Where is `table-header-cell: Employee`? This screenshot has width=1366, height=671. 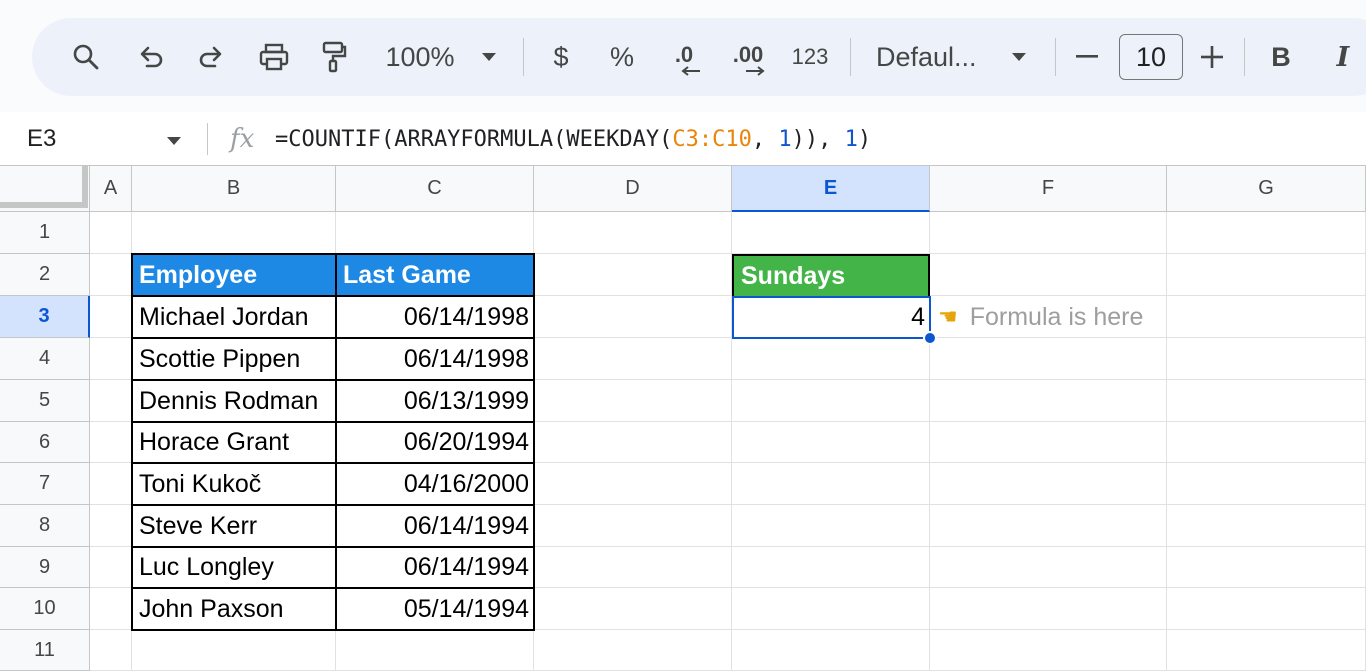
table-header-cell: Employee is located at coordinates (234, 275).